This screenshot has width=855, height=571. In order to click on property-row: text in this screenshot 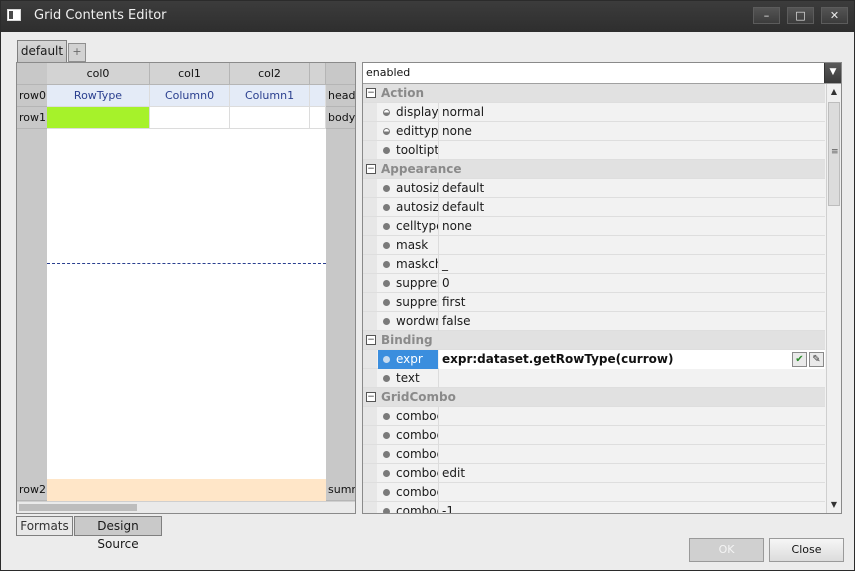, I will do `click(594, 378)`.